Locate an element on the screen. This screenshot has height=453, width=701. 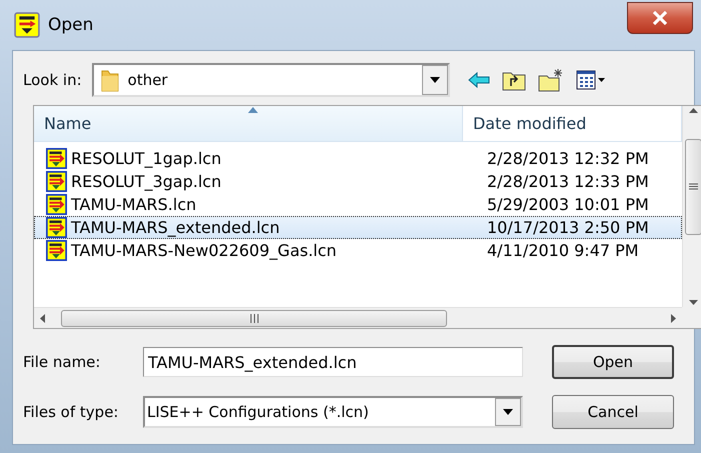
back-button is located at coordinates (479, 80).